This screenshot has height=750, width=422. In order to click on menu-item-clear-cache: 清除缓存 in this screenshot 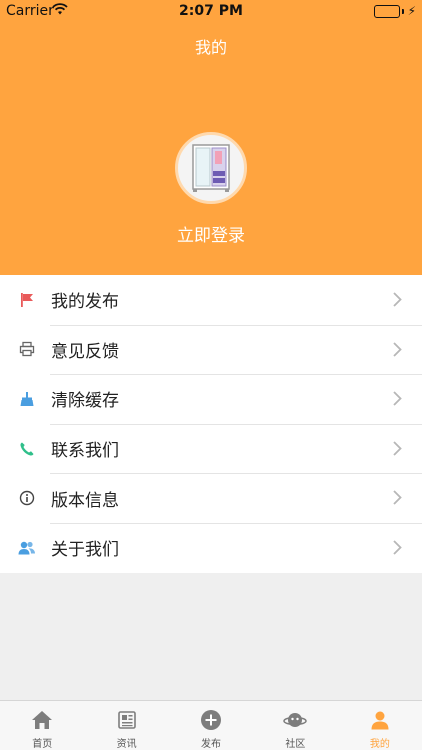, I will do `click(211, 399)`.